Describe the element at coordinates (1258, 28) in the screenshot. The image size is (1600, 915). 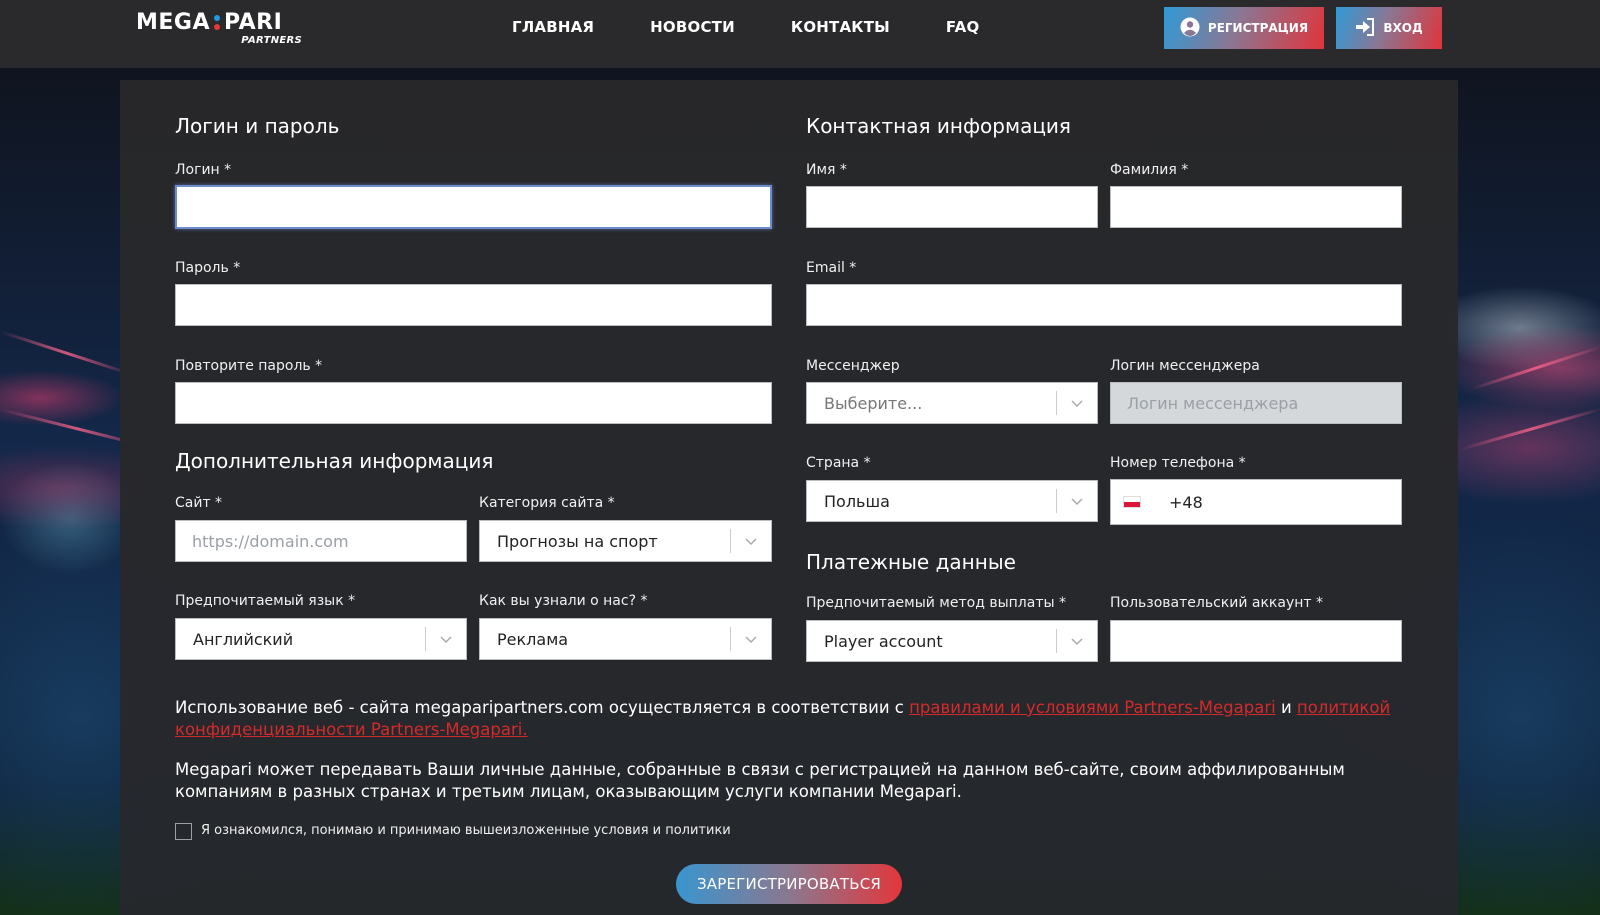
I see `register-header-label: РЕГИСТРАЦИЯ` at that location.